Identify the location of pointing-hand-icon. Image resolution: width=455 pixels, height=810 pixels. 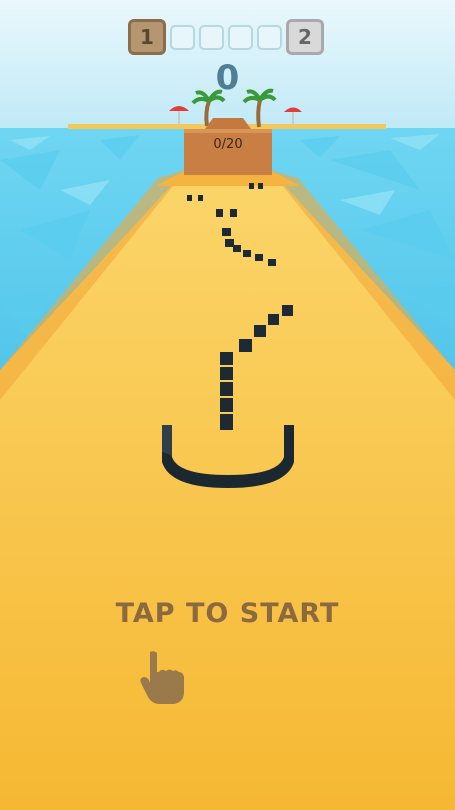
(162, 677).